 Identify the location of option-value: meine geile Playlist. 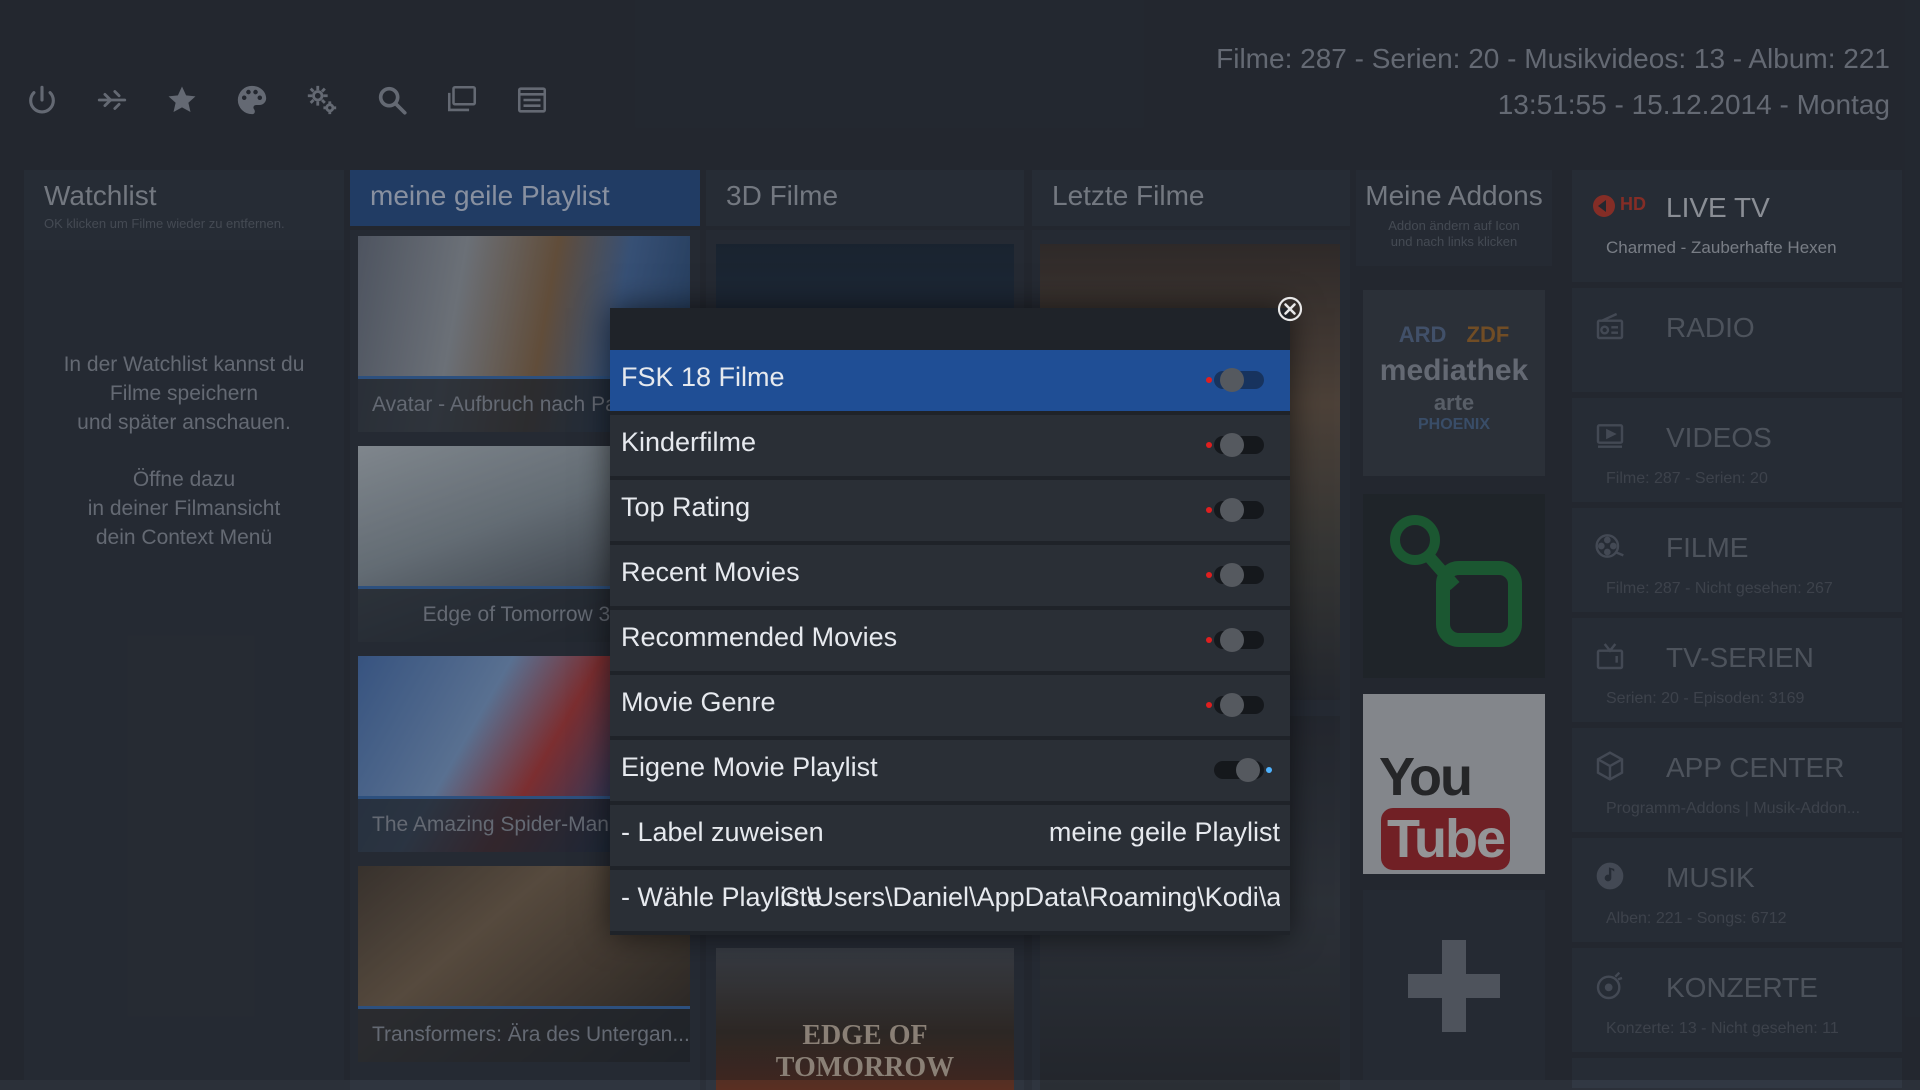
(1164, 832).